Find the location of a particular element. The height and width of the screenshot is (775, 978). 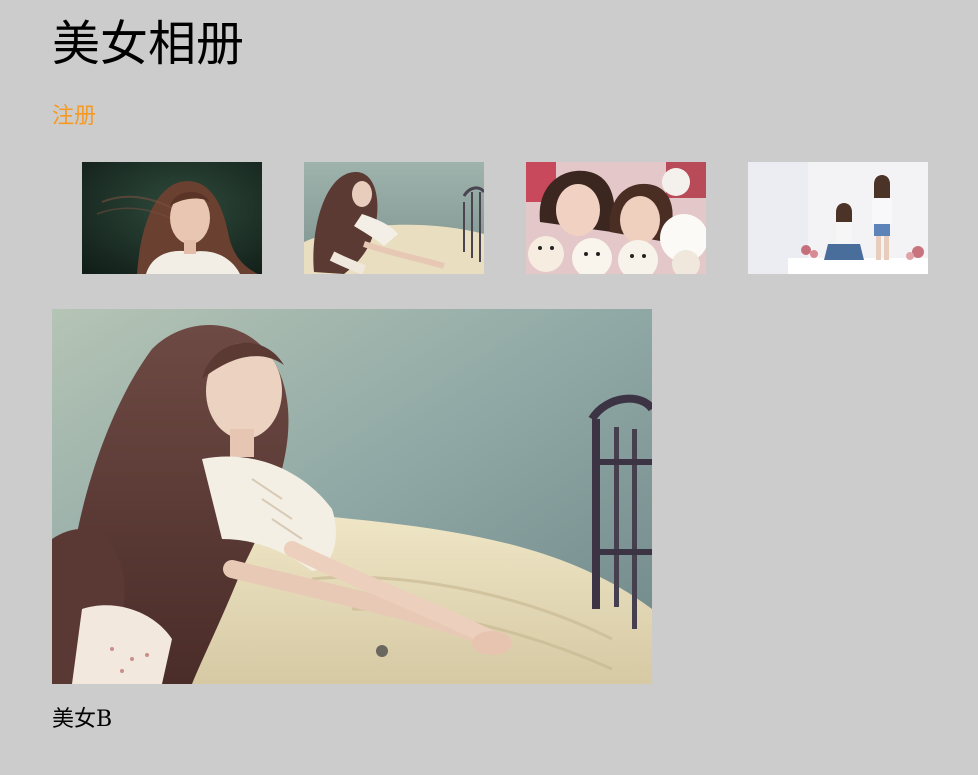

two-girls-white-room-image is located at coordinates (838, 218).